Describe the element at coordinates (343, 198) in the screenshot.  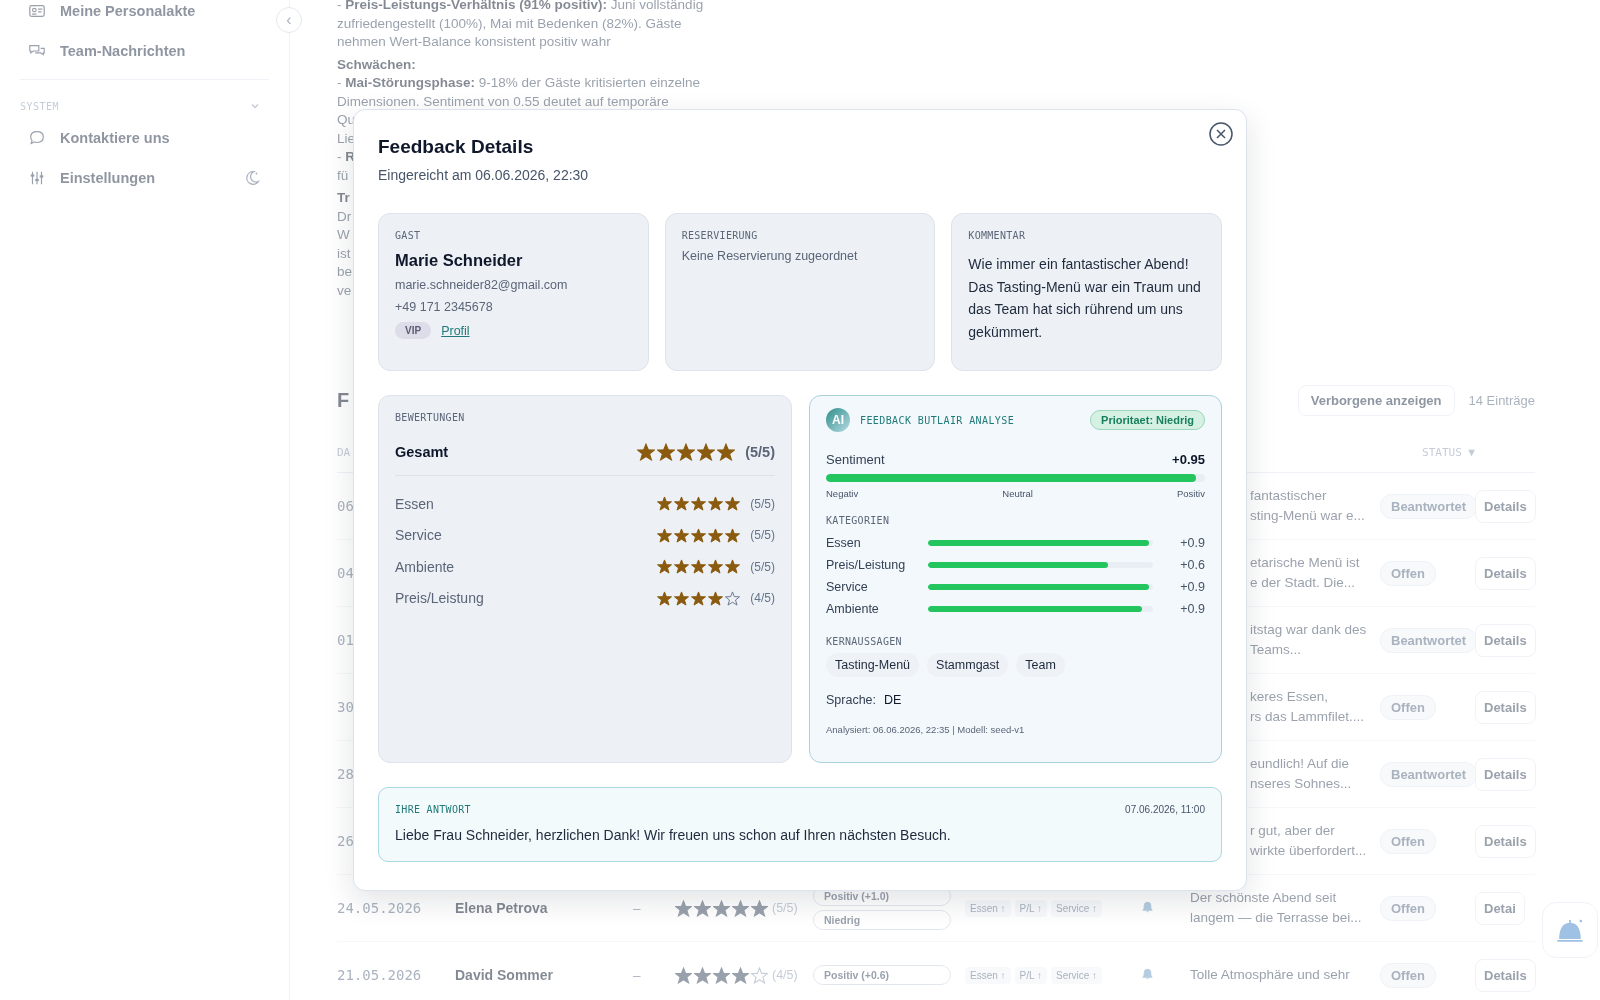
I see `report-text: Tr` at that location.